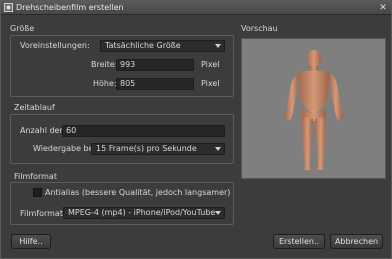  What do you see at coordinates (22, 28) in the screenshot?
I see `size-group-label: Größe` at bounding box center [22, 28].